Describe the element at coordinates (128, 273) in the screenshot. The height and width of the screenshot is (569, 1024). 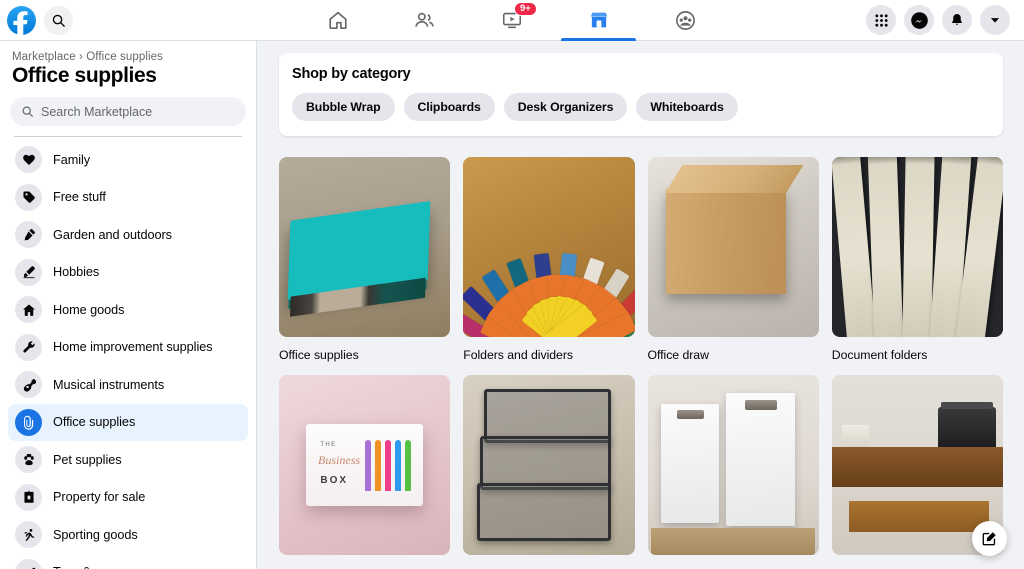
I see `sidebar-item-hobbies: Hobbies` at that location.